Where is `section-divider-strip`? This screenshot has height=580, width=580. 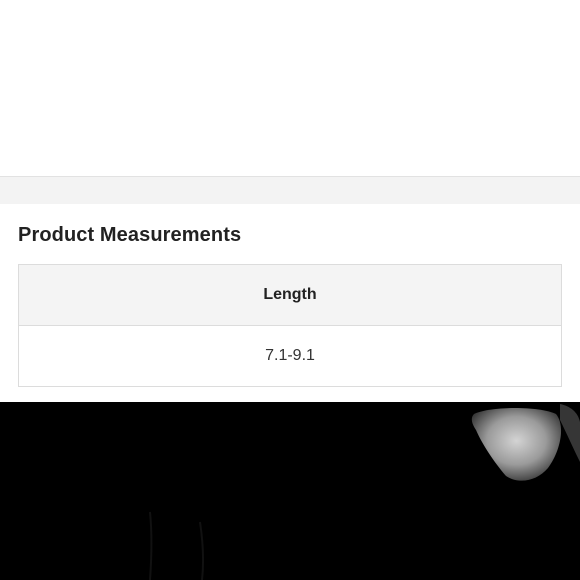
section-divider-strip is located at coordinates (290, 190).